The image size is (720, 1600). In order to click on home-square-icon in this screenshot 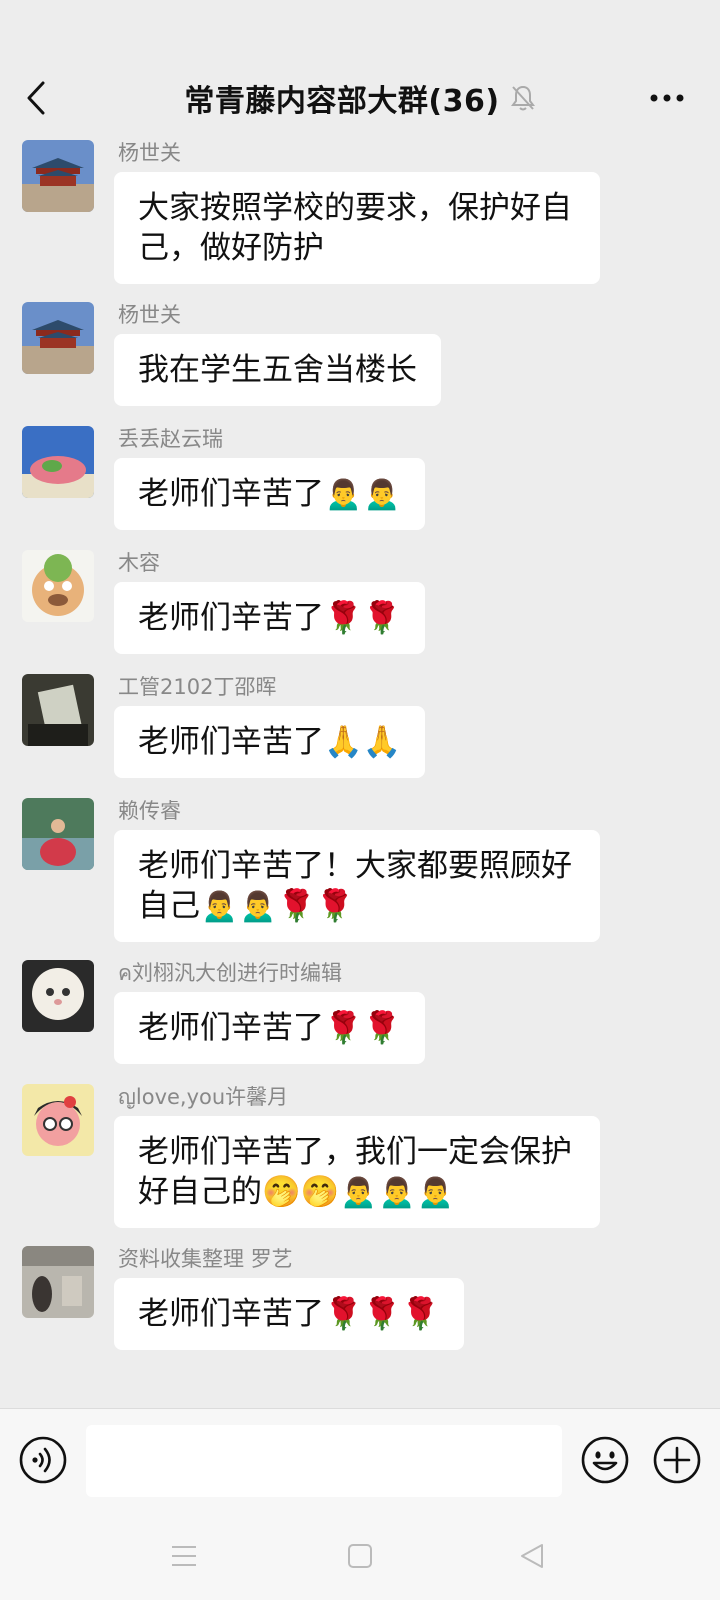, I will do `click(360, 1556)`.